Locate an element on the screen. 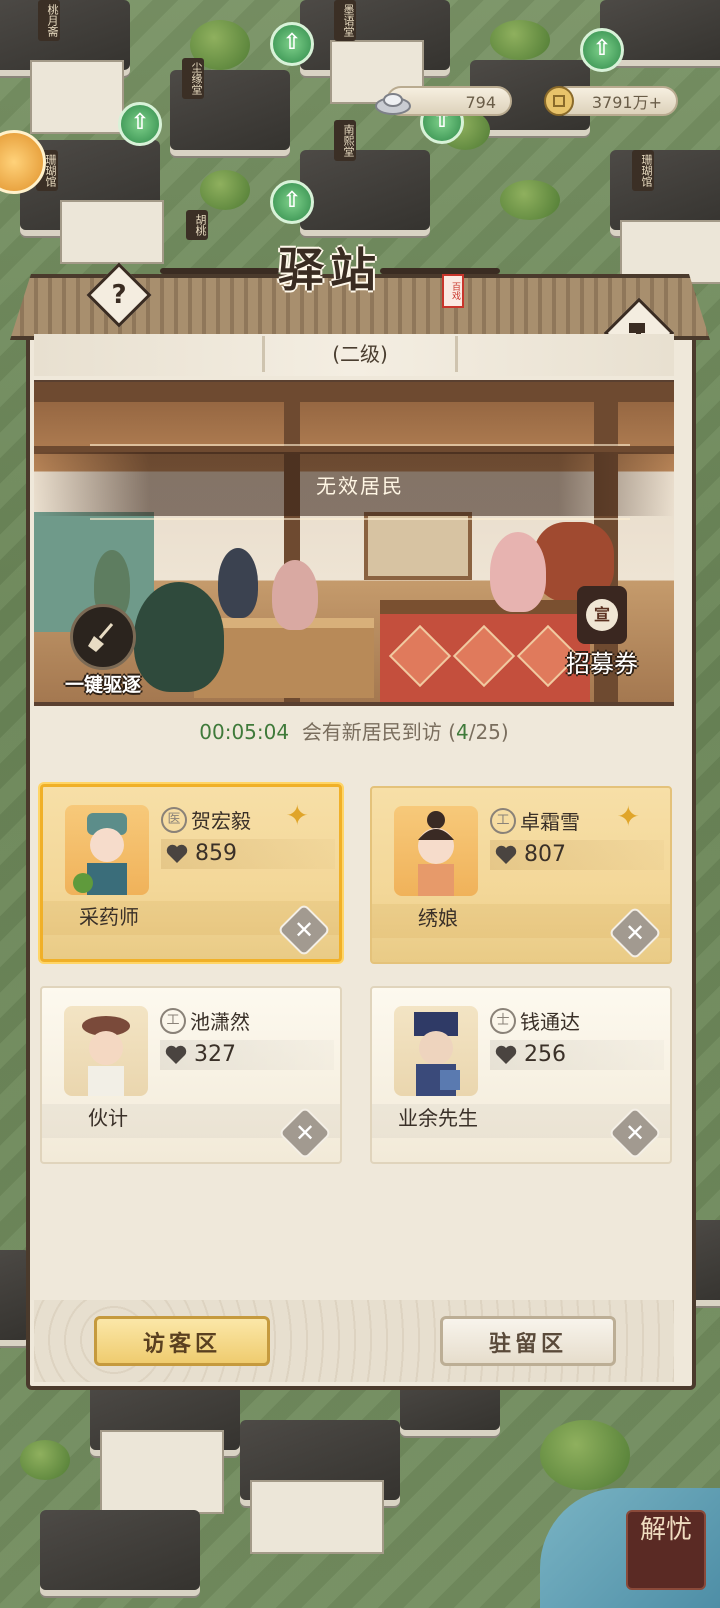 Image resolution: width=720 pixels, height=1608 pixels. resident-job: 业余先生 is located at coordinates (438, 1118).